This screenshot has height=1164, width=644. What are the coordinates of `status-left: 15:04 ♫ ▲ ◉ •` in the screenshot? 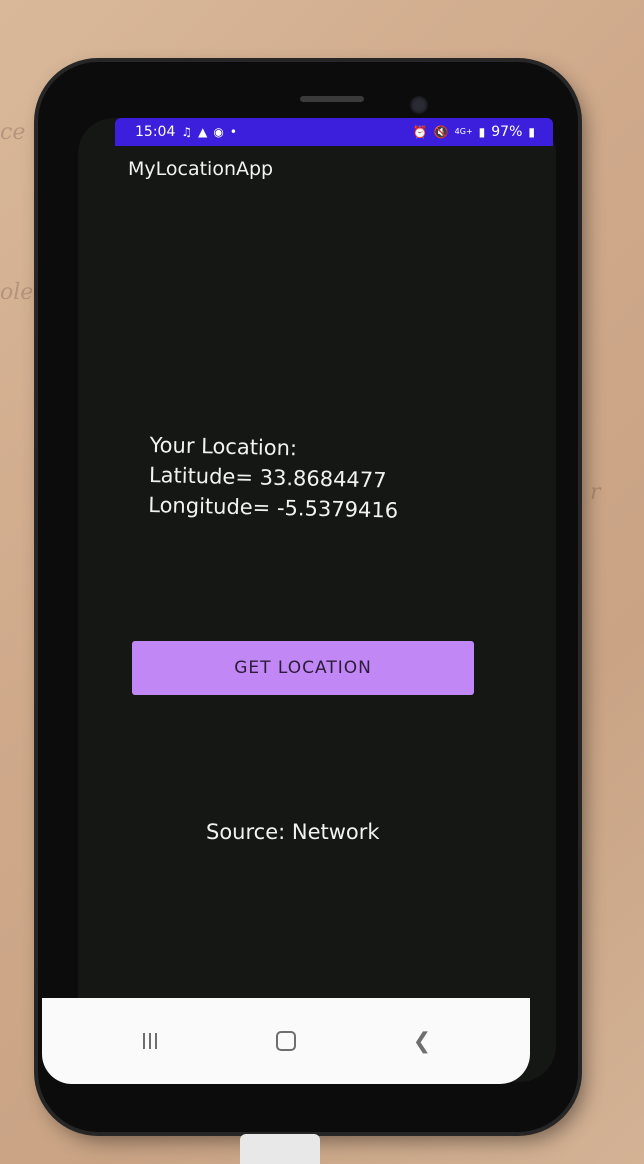 It's located at (186, 132).